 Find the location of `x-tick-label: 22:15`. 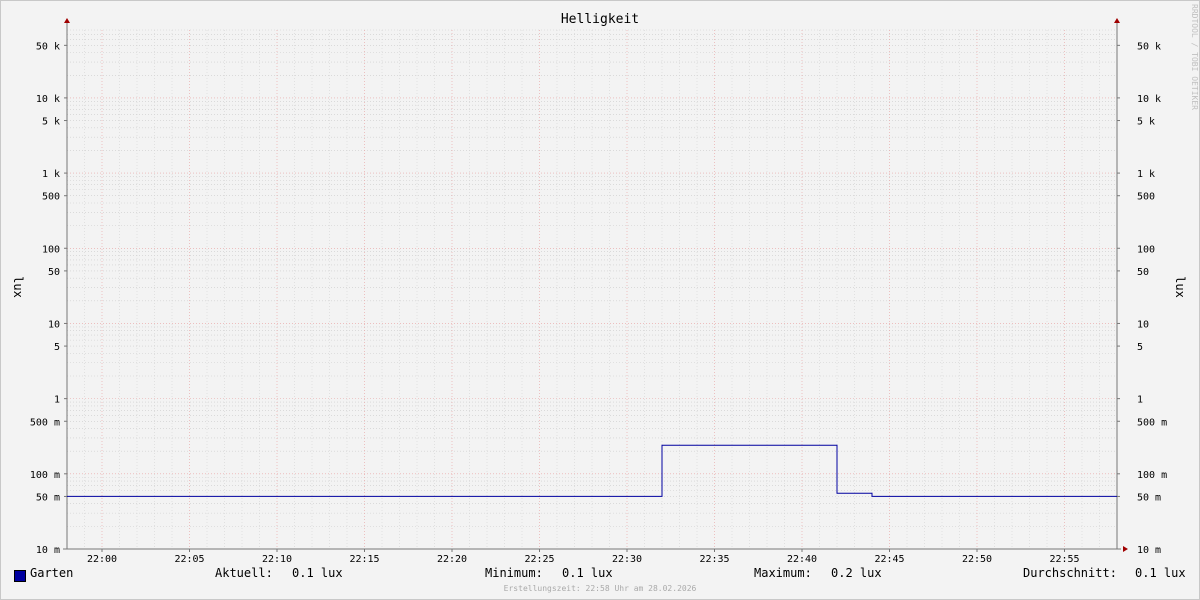

x-tick-label: 22:15 is located at coordinates (364, 559).